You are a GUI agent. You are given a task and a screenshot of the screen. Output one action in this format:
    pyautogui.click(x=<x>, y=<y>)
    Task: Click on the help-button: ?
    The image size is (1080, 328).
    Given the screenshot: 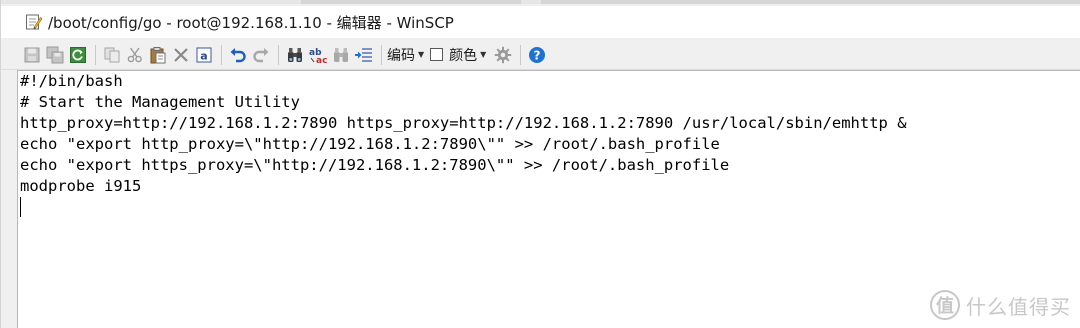 What is the action you would take?
    pyautogui.click(x=537, y=55)
    